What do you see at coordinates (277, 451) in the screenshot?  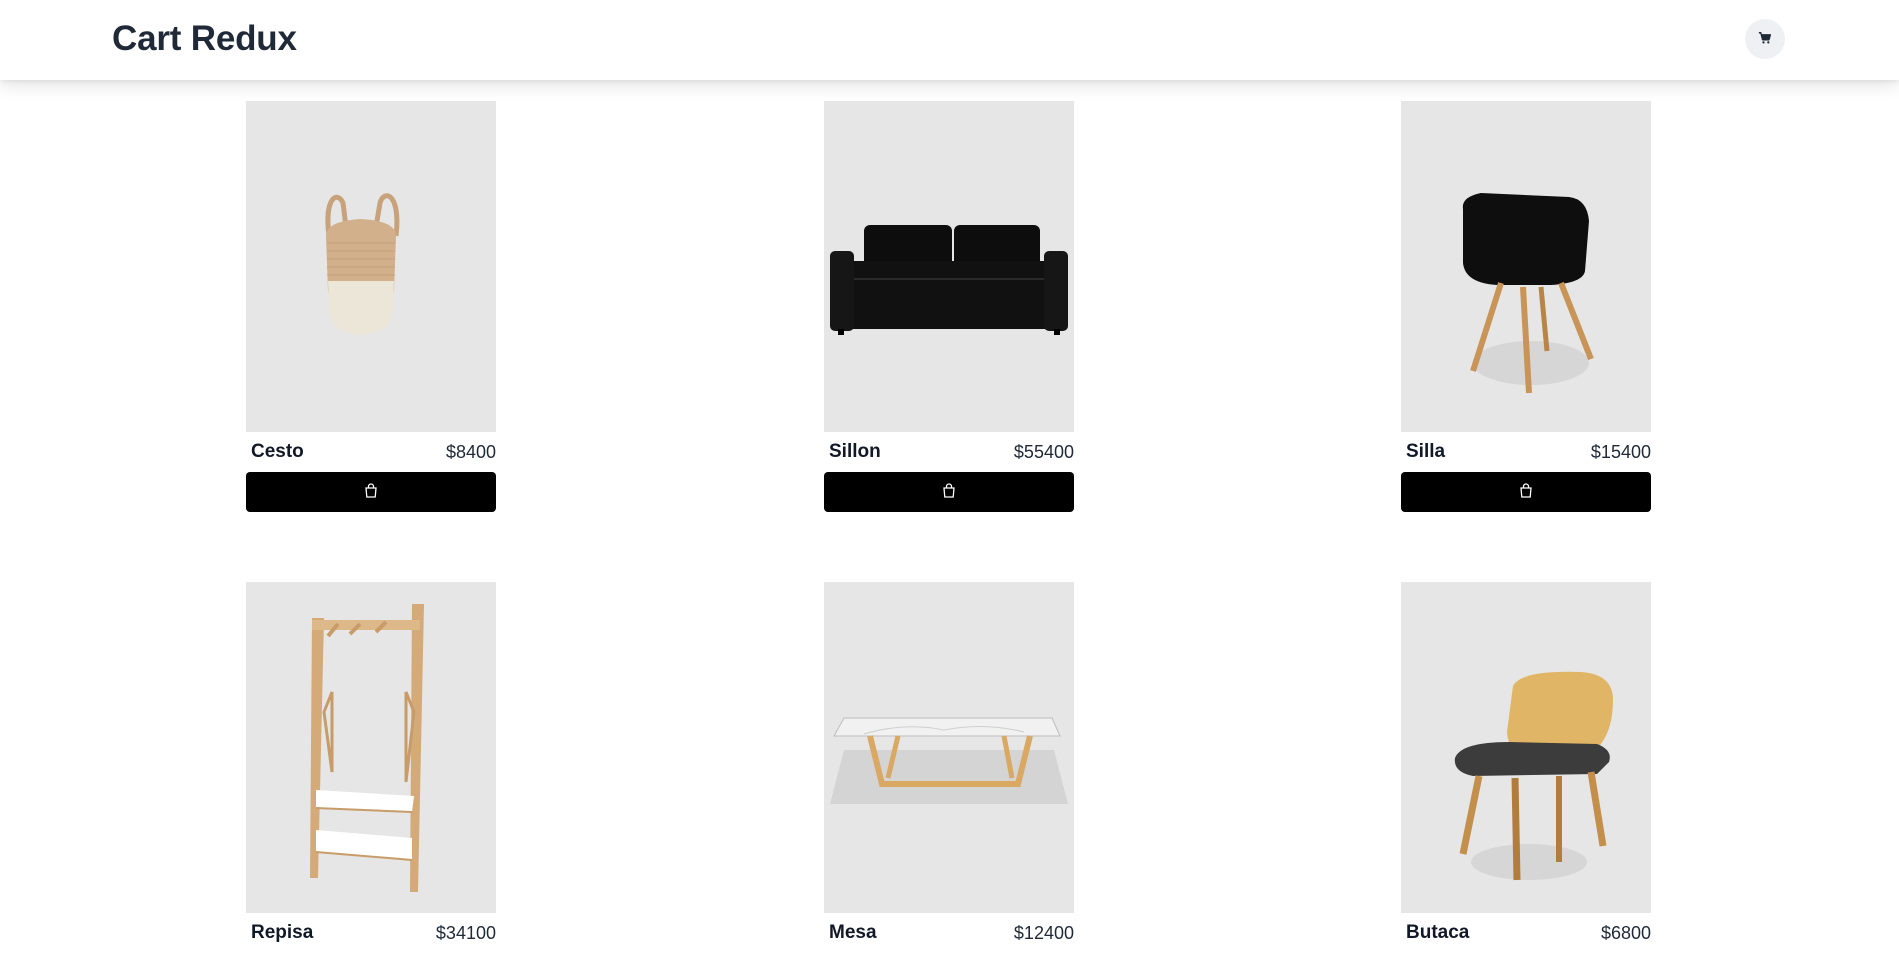 I see `product-name: Cesto` at bounding box center [277, 451].